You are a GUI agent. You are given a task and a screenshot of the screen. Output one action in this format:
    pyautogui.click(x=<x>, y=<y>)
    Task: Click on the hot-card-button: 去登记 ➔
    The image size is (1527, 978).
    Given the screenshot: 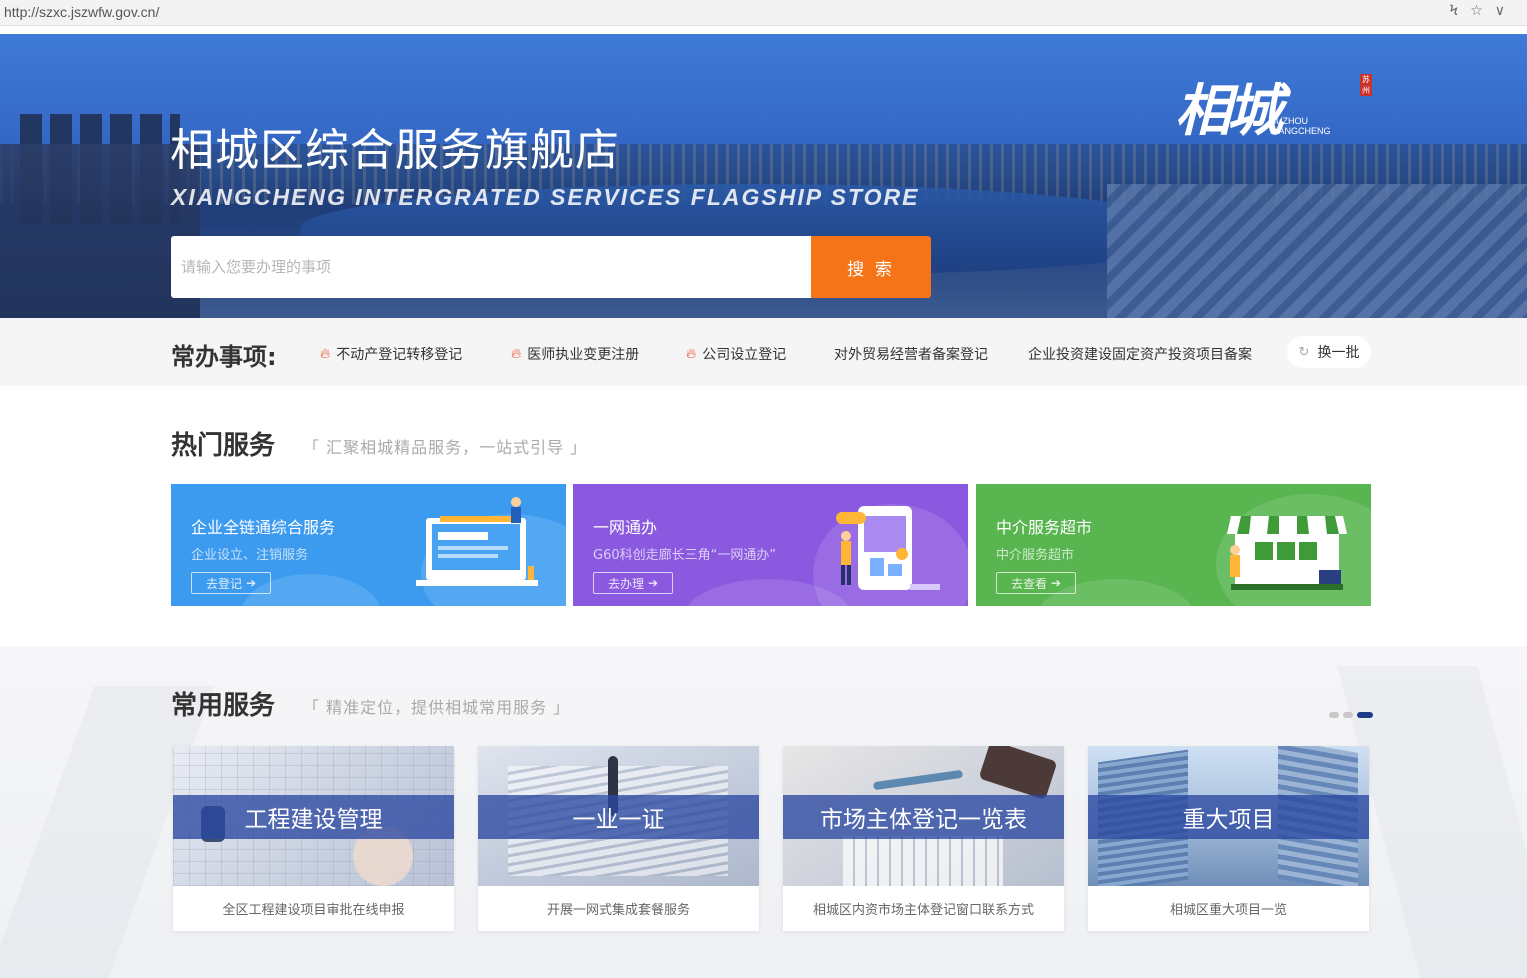 What is the action you would take?
    pyautogui.click(x=231, y=583)
    